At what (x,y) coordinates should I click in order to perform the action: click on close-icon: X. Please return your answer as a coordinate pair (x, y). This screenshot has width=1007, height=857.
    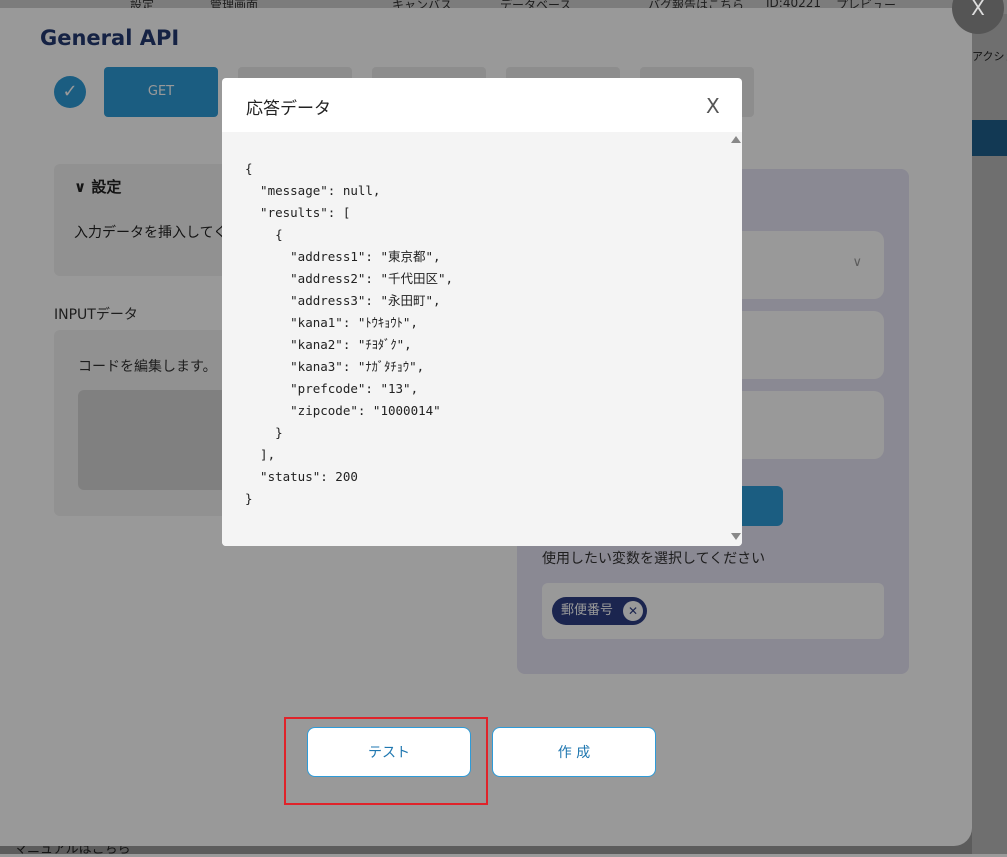
    Looking at the image, I should click on (713, 106).